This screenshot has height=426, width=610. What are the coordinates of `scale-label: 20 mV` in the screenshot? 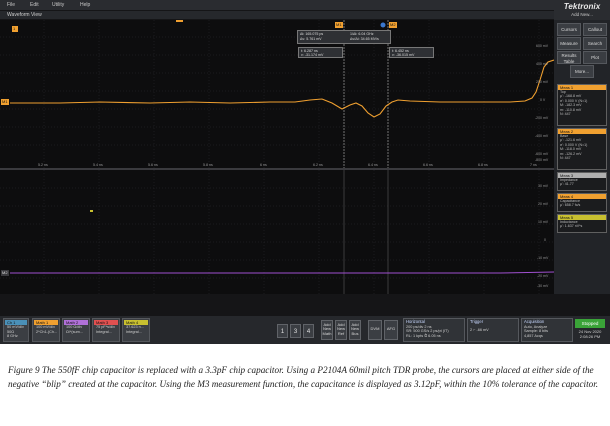 It's located at (543, 204).